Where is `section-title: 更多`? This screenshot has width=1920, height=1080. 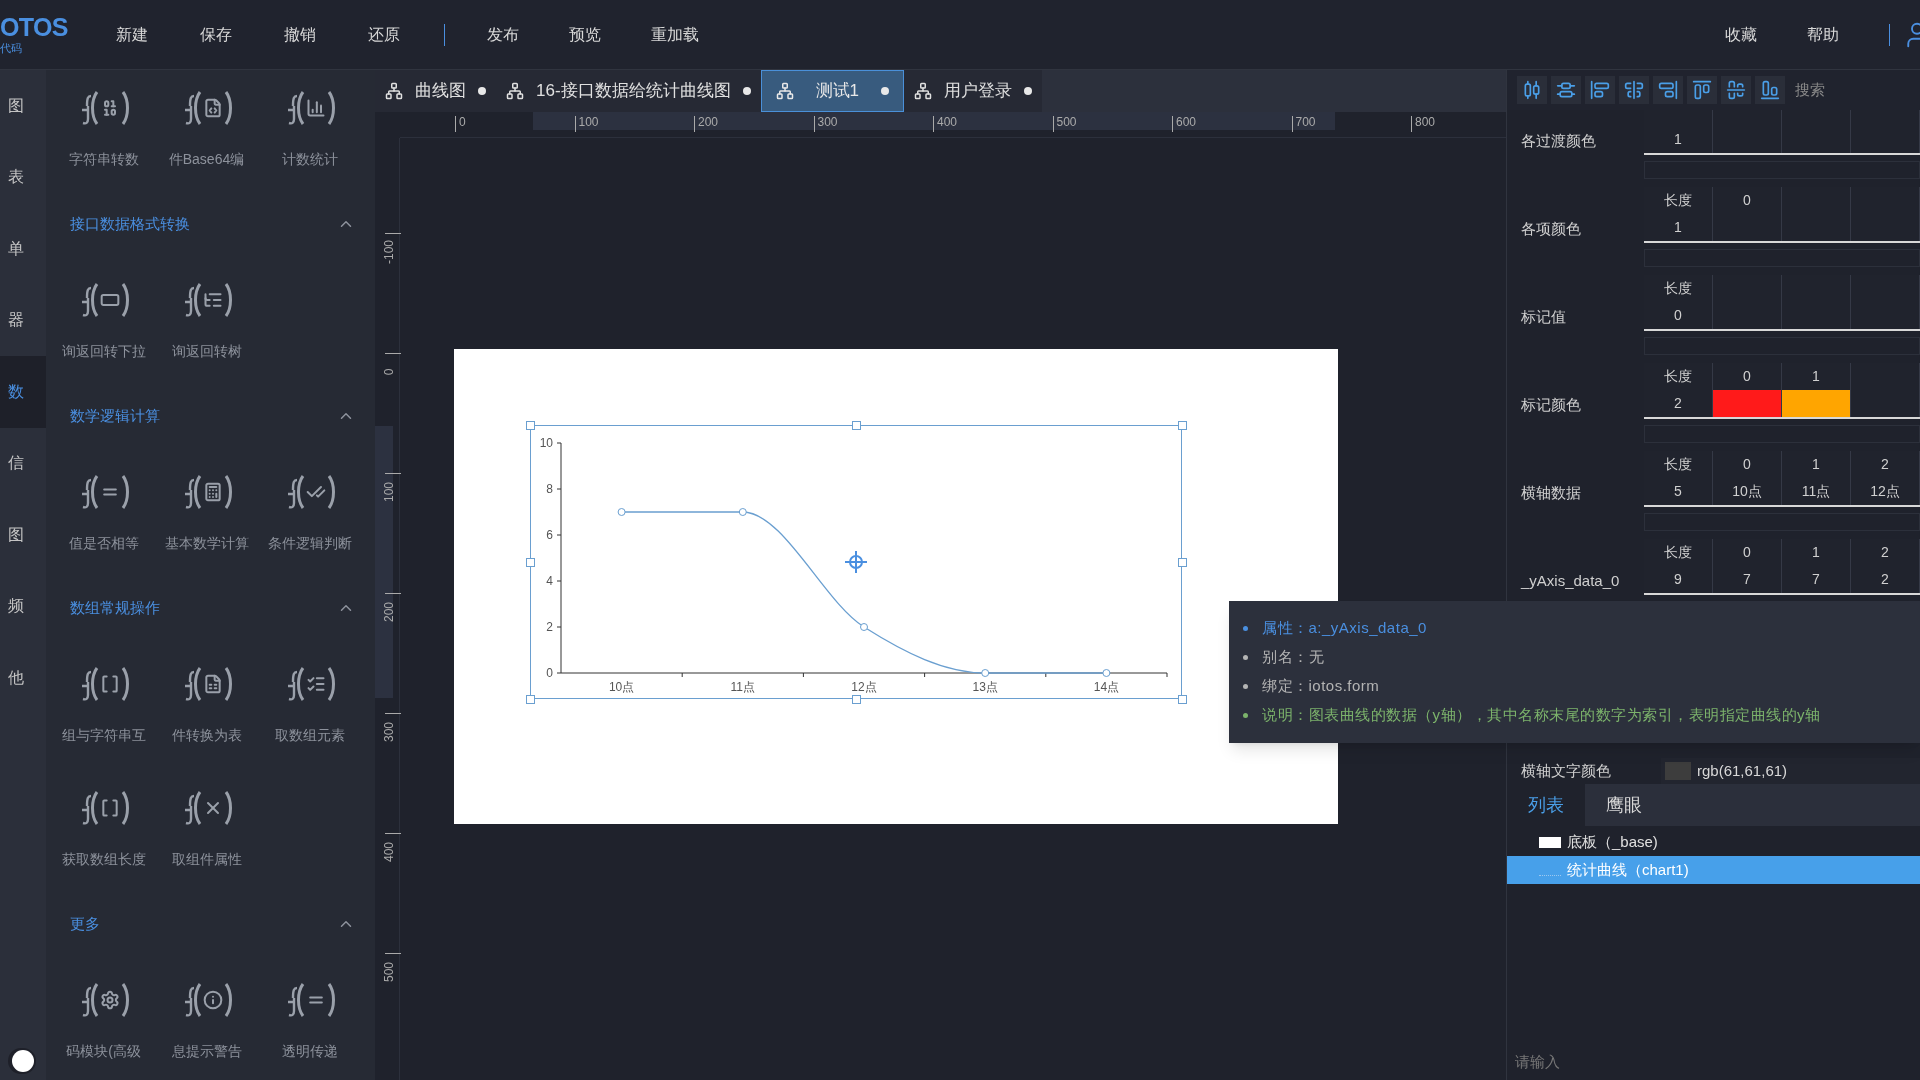
section-title: 更多 is located at coordinates (85, 924).